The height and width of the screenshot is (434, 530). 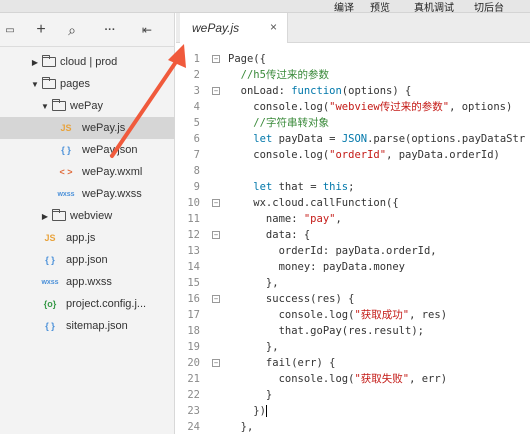 I want to click on code-line: 24 },, so click(x=353, y=426).